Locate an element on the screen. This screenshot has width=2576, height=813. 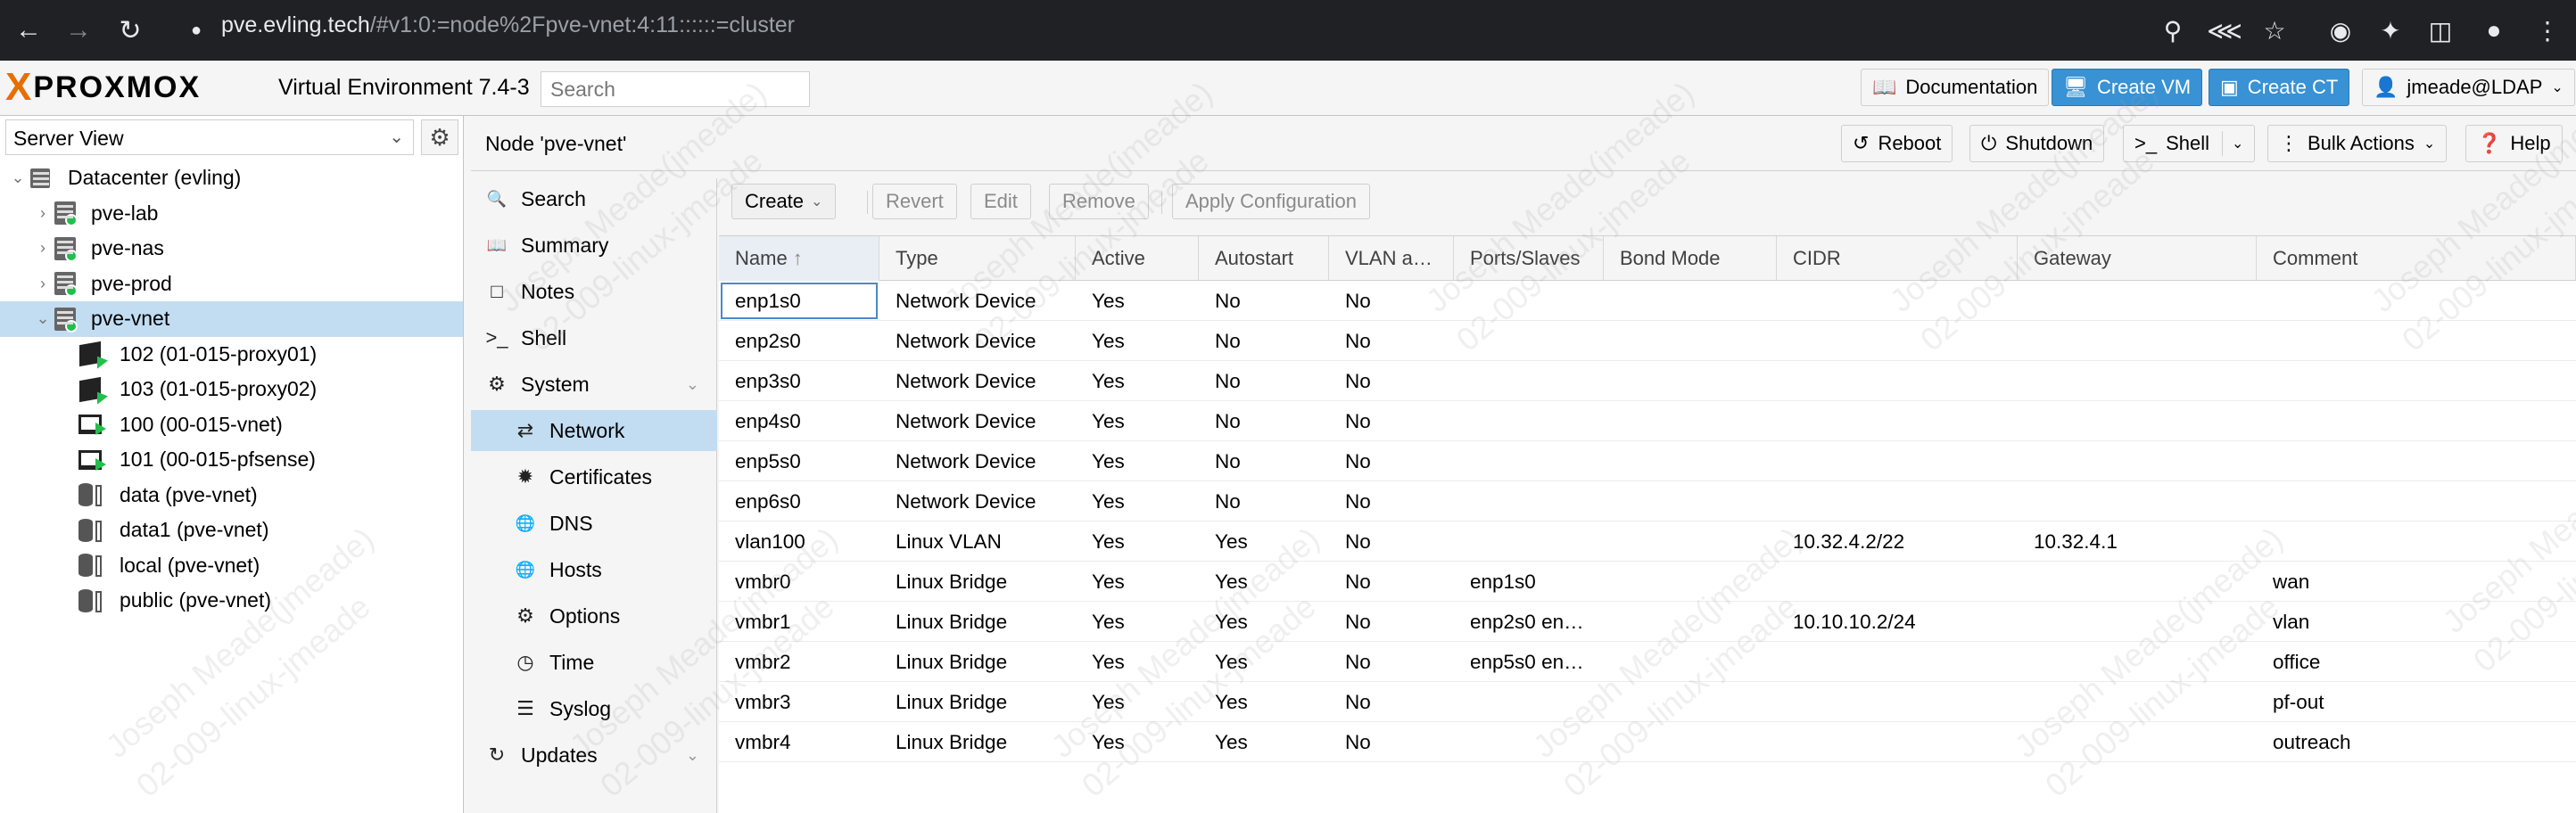
nav-item-updates: ↻ Updates ⌄ is located at coordinates (594, 755).